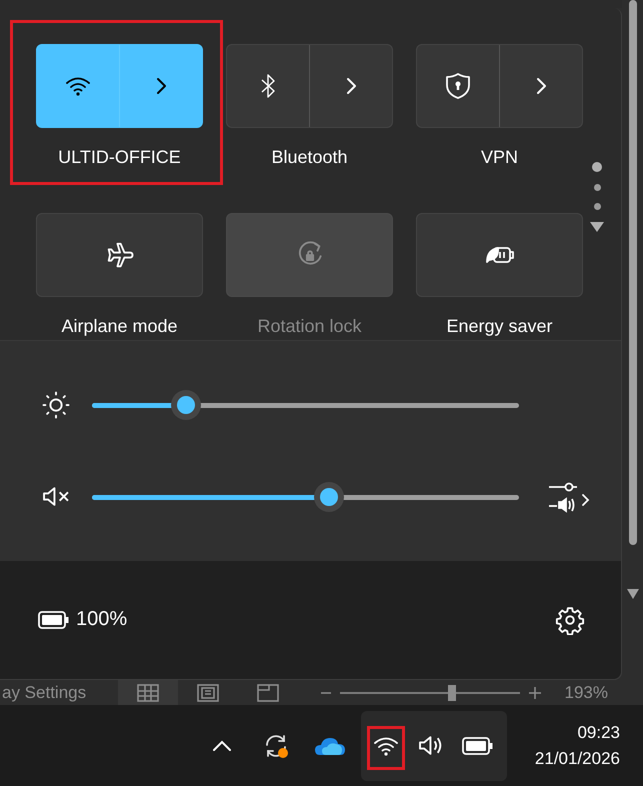 This screenshot has height=786, width=643. Describe the element at coordinates (44, 692) in the screenshot. I see `status-text: ay Settings` at that location.